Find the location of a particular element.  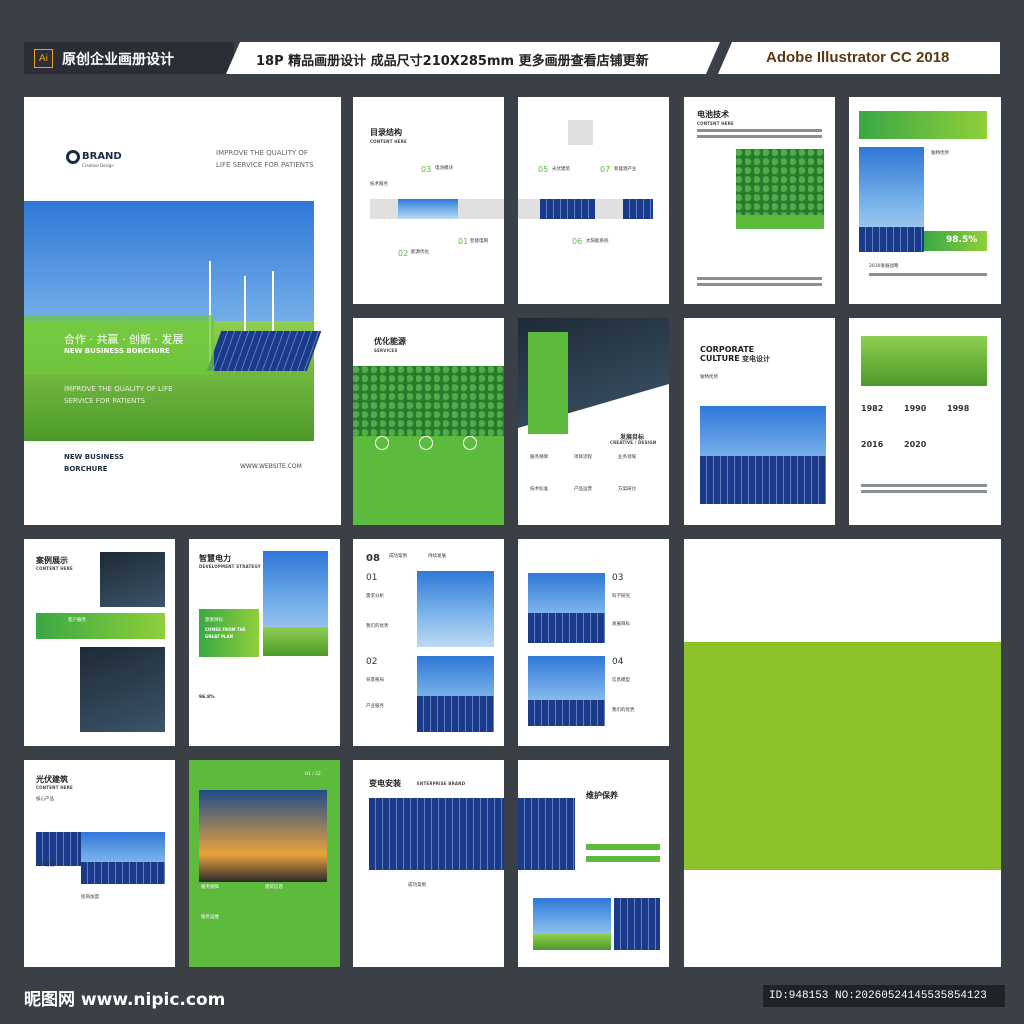

dev-item: 业务领域 is located at coordinates (627, 457).